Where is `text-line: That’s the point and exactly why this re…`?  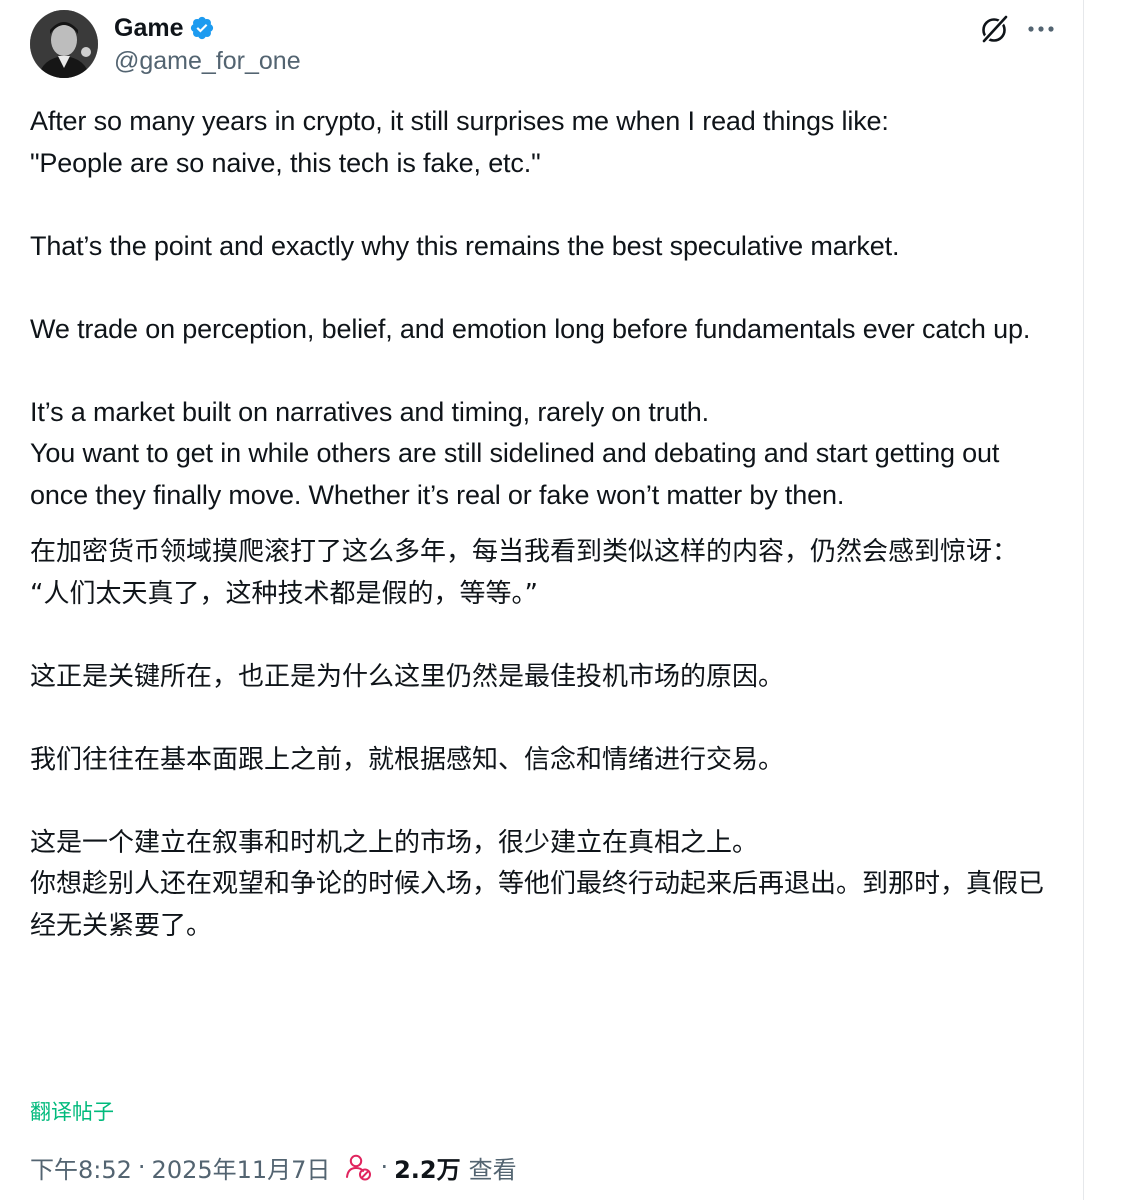 text-line: That’s the point and exactly why this re… is located at coordinates (465, 245).